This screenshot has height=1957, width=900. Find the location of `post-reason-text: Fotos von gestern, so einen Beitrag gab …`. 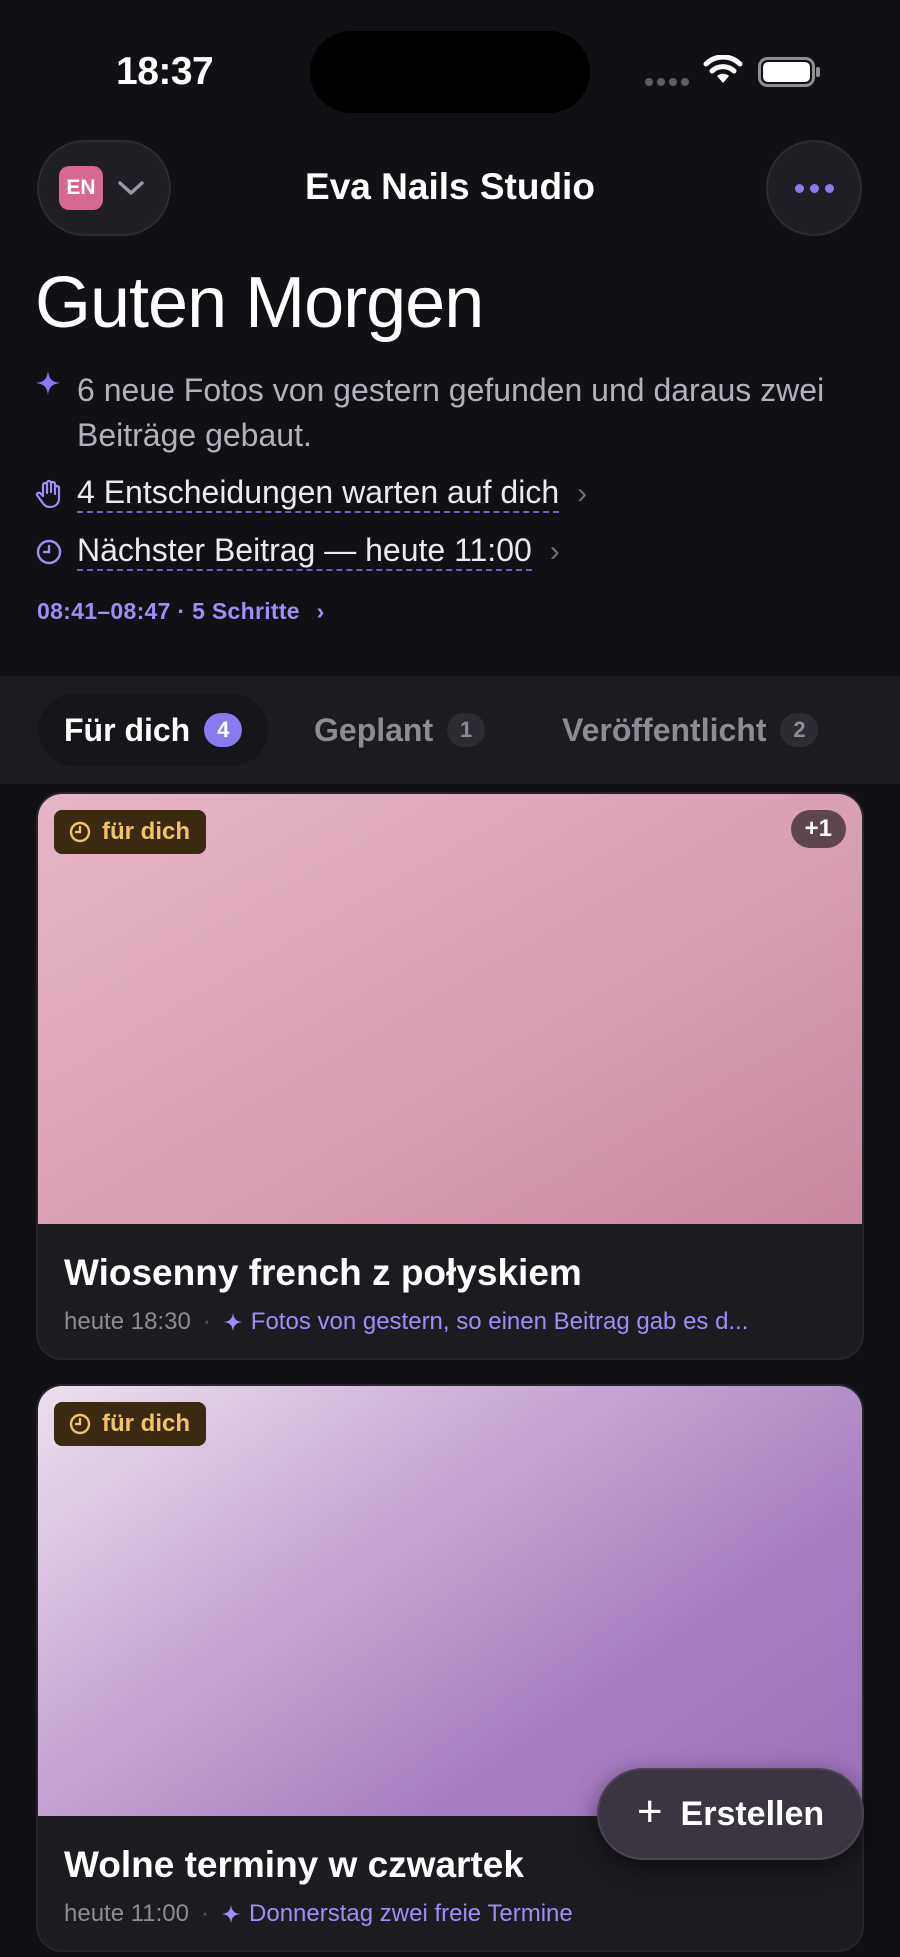

post-reason-text: Fotos von gestern, so einen Beitrag gab … is located at coordinates (499, 1321).